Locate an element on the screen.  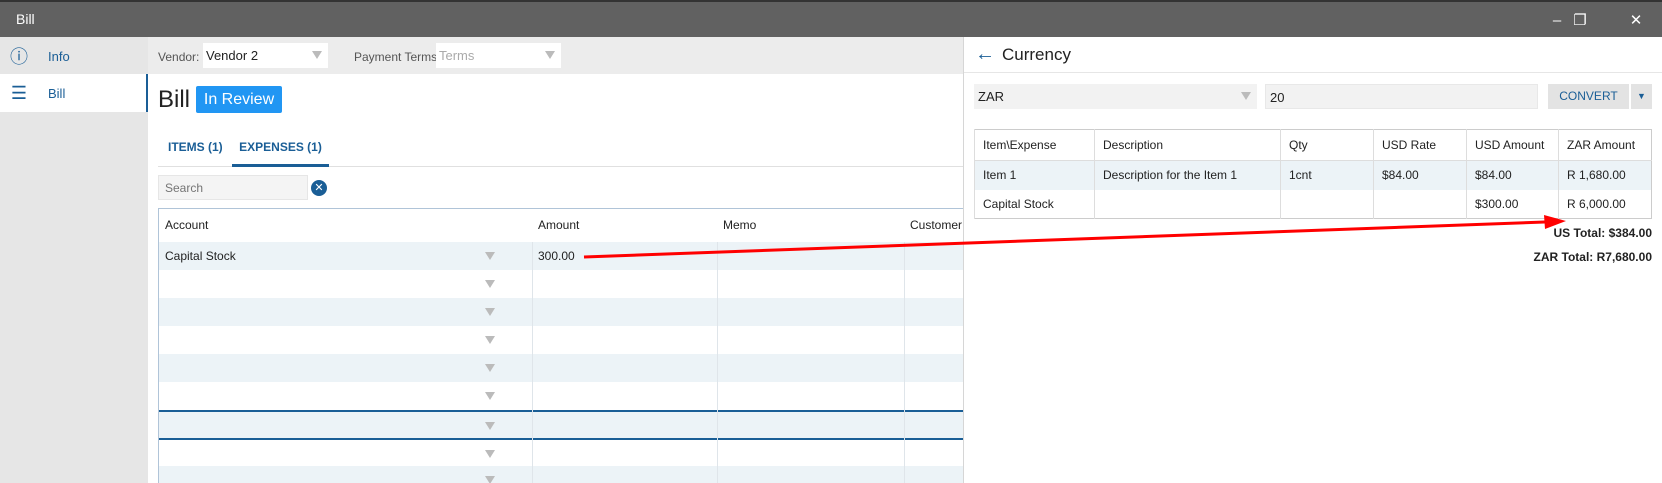
column-header-memo: Memo is located at coordinates (736, 225).